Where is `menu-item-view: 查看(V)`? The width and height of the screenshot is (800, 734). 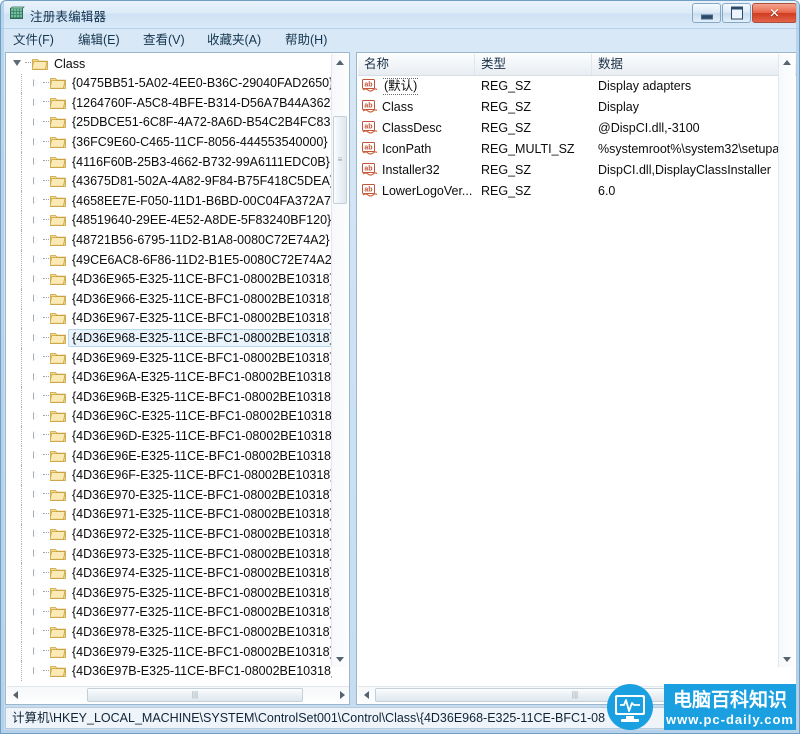 menu-item-view: 查看(V) is located at coordinates (164, 40).